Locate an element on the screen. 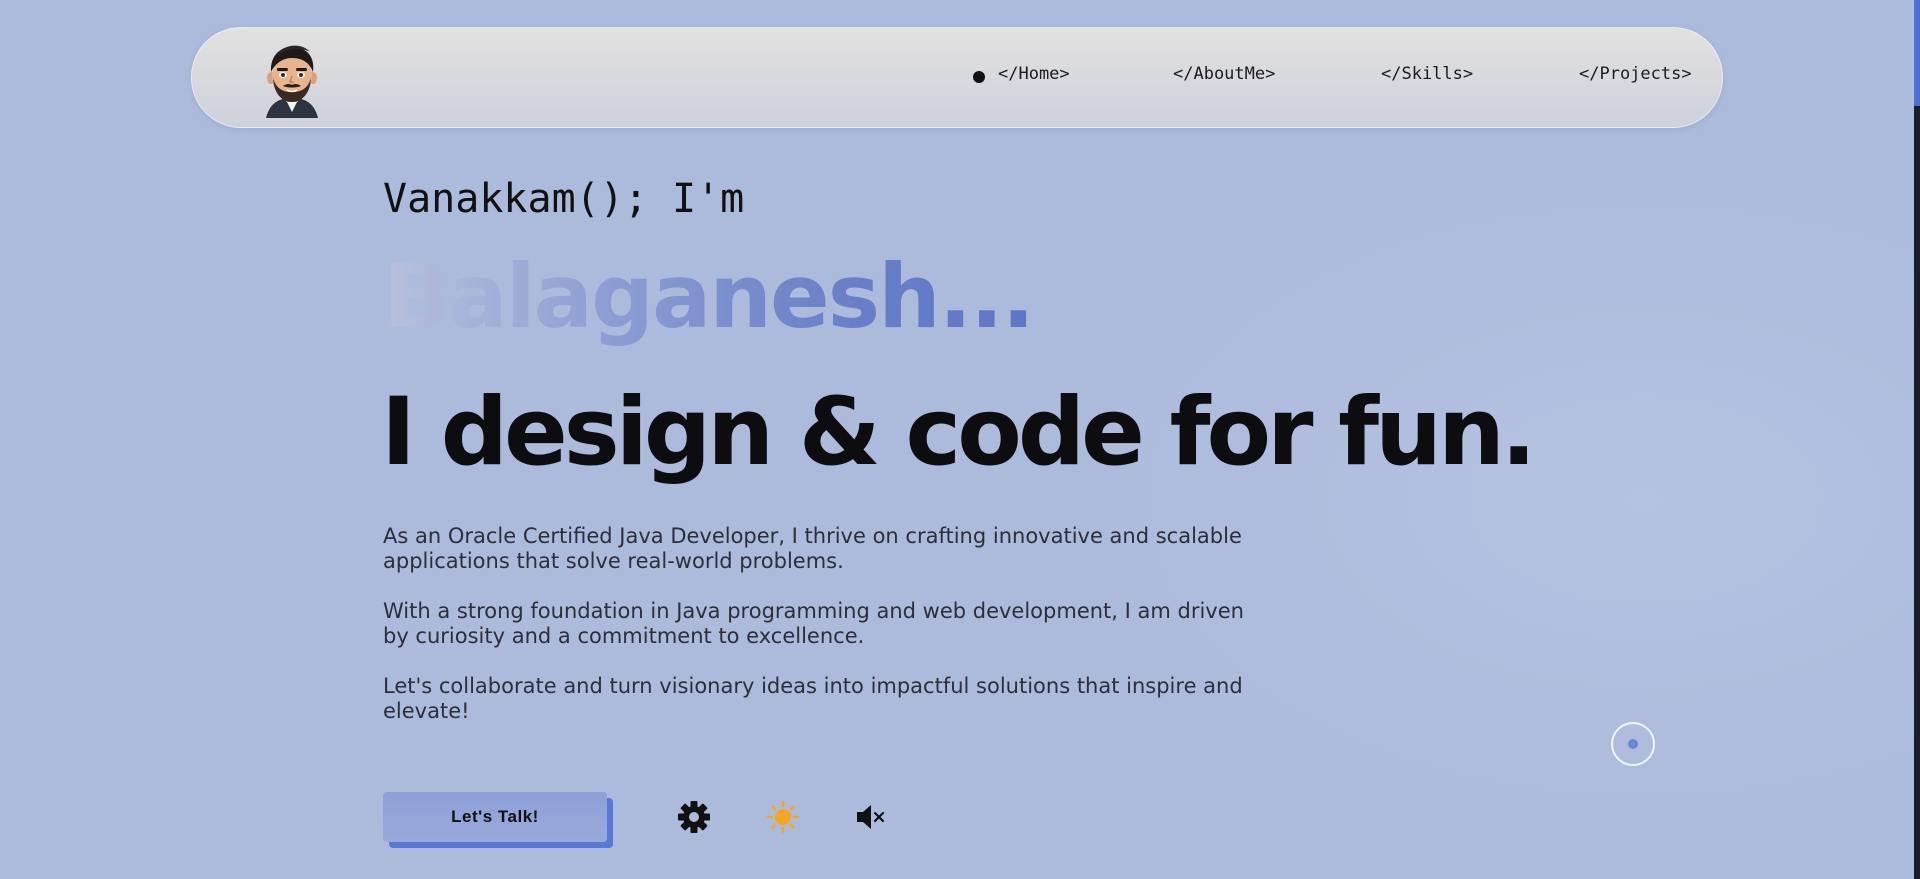 The width and height of the screenshot is (1920, 879). cursor-dot is located at coordinates (1633, 744).